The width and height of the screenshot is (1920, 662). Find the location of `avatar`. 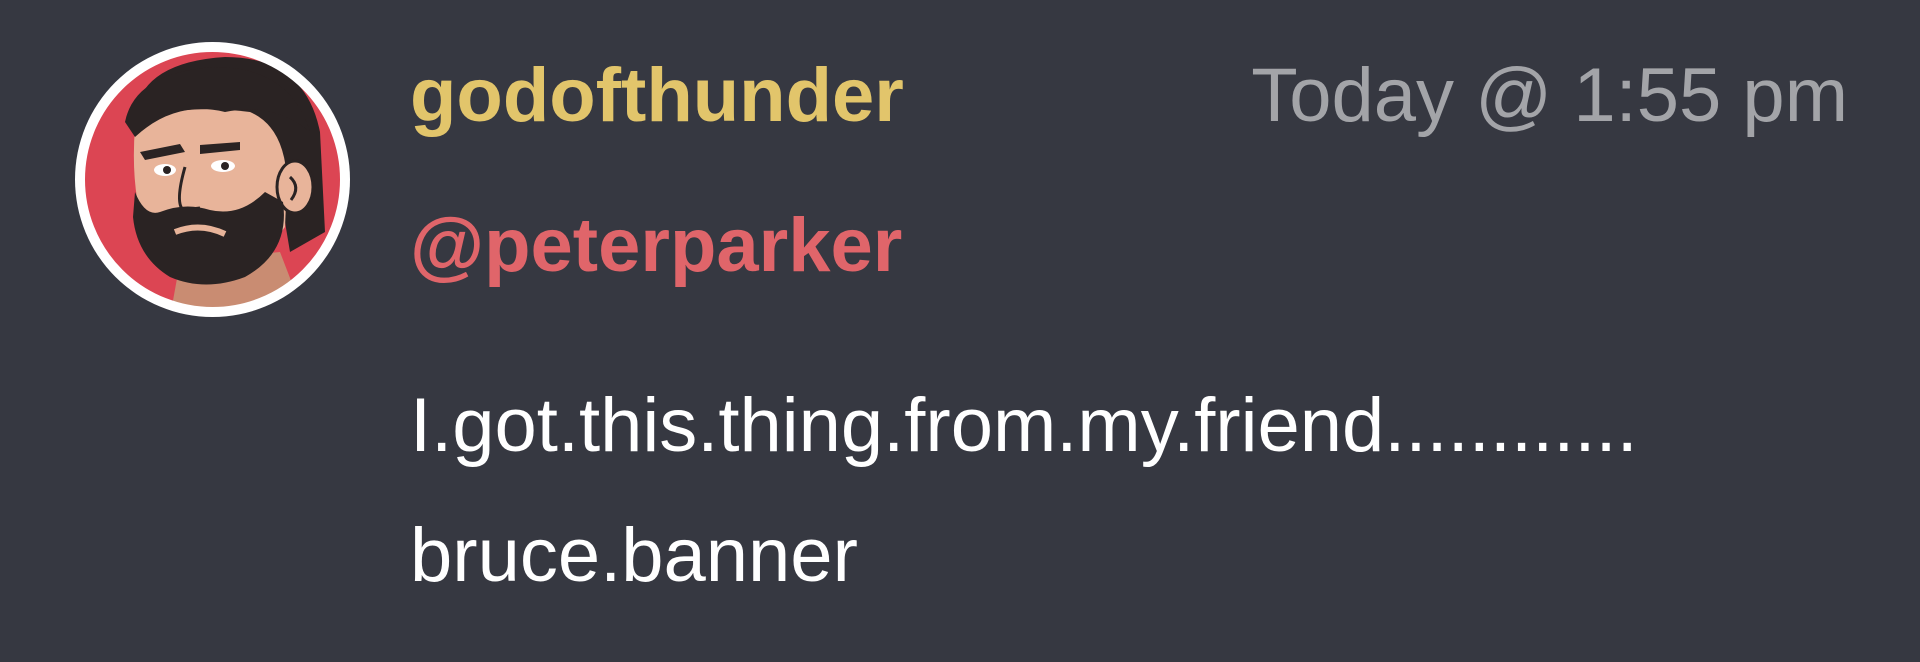

avatar is located at coordinates (212, 179).